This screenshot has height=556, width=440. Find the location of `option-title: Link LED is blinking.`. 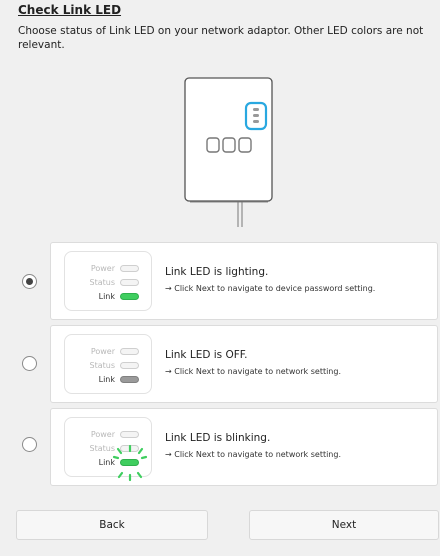

option-title: Link LED is blinking. is located at coordinates (218, 438).